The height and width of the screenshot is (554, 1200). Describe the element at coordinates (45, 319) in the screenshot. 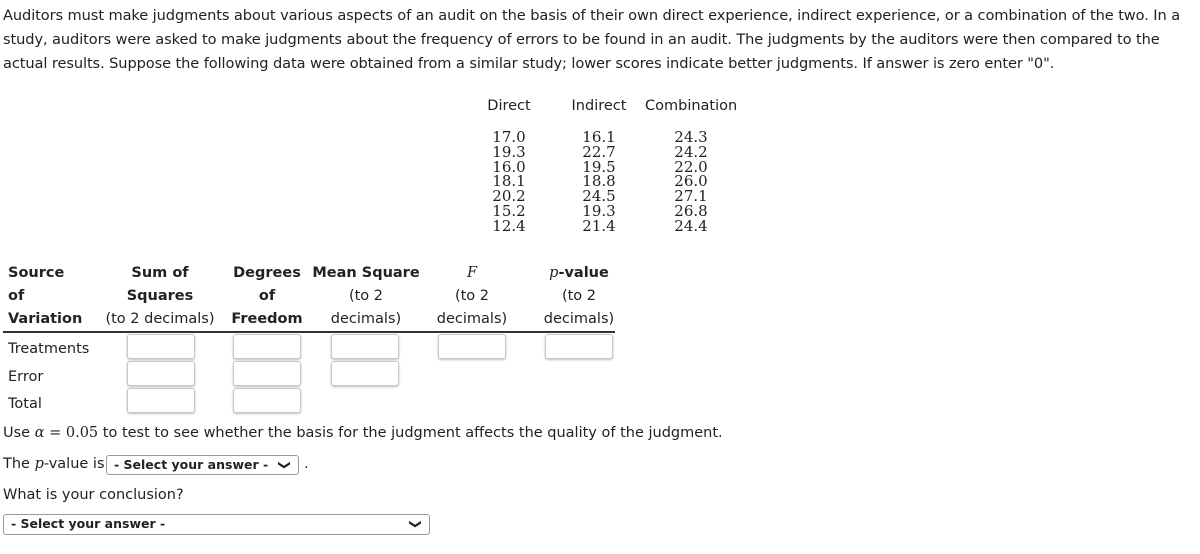

I see `header-line: Variation` at that location.